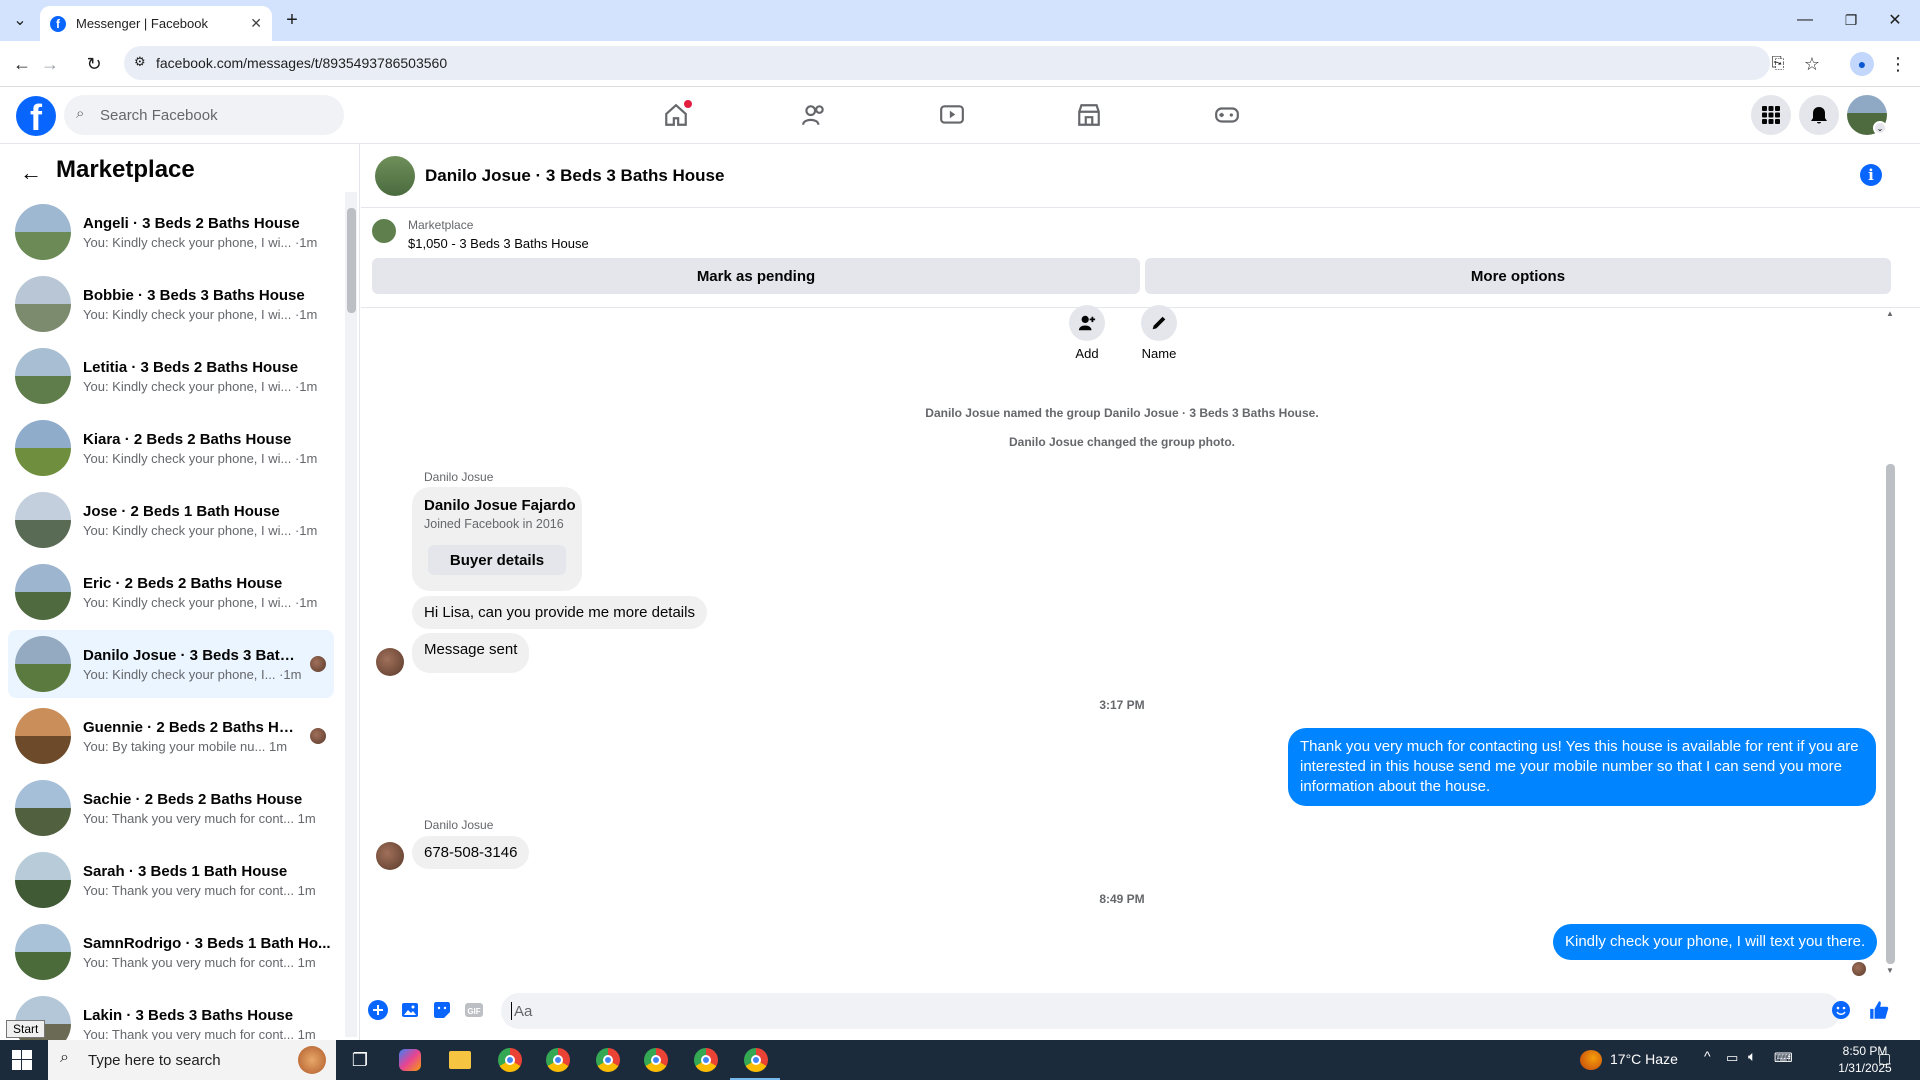 This screenshot has width=1920, height=1080. What do you see at coordinates (459, 825) in the screenshot?
I see `sender-name: Danilo Josue` at bounding box center [459, 825].